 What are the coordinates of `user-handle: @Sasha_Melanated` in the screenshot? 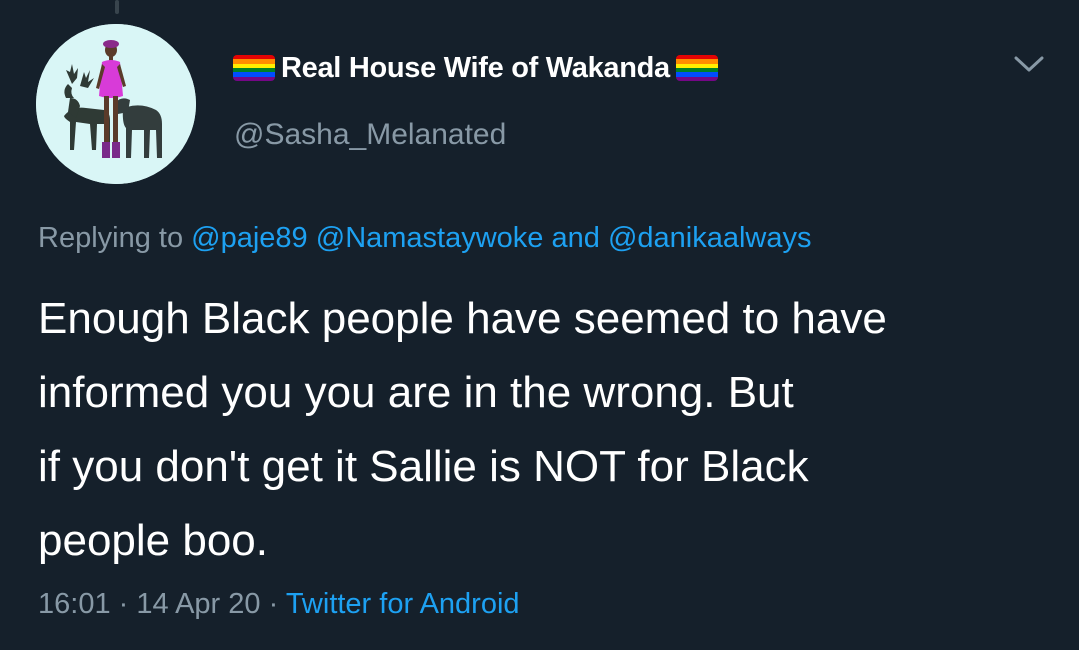 It's located at (370, 135).